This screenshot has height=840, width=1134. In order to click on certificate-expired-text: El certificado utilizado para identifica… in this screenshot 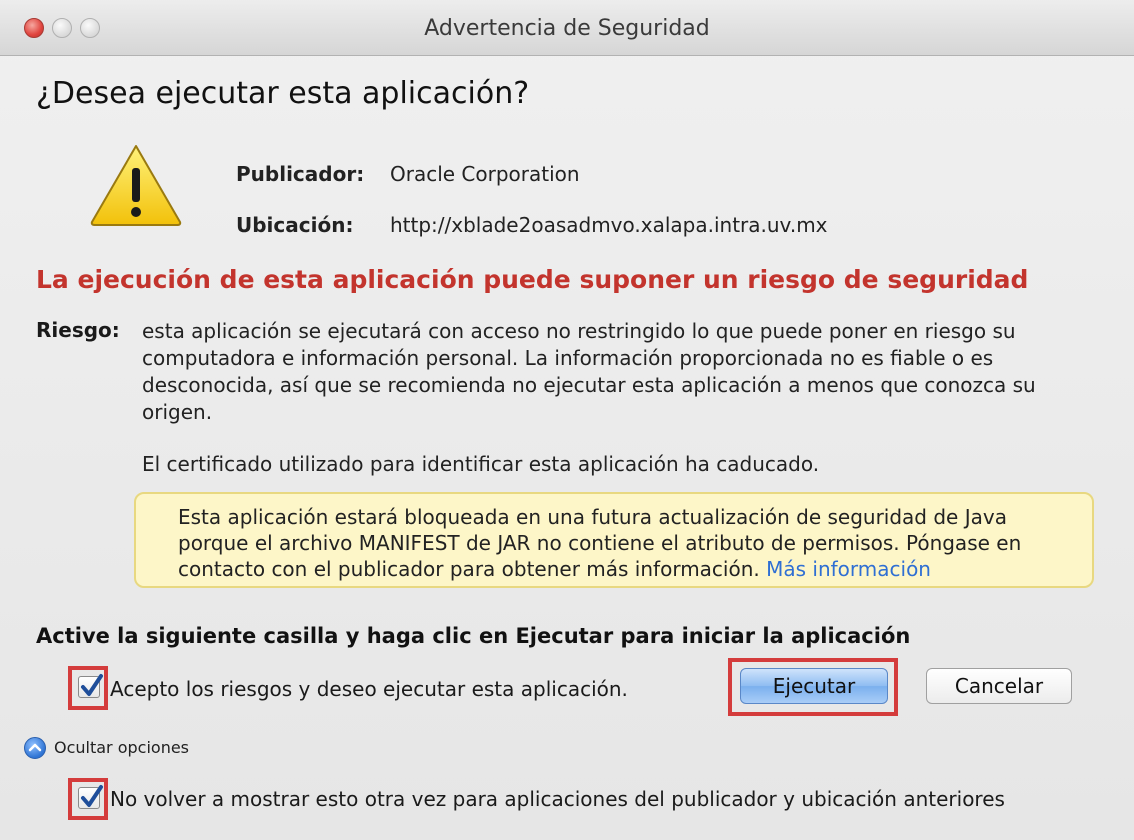, I will do `click(481, 464)`.